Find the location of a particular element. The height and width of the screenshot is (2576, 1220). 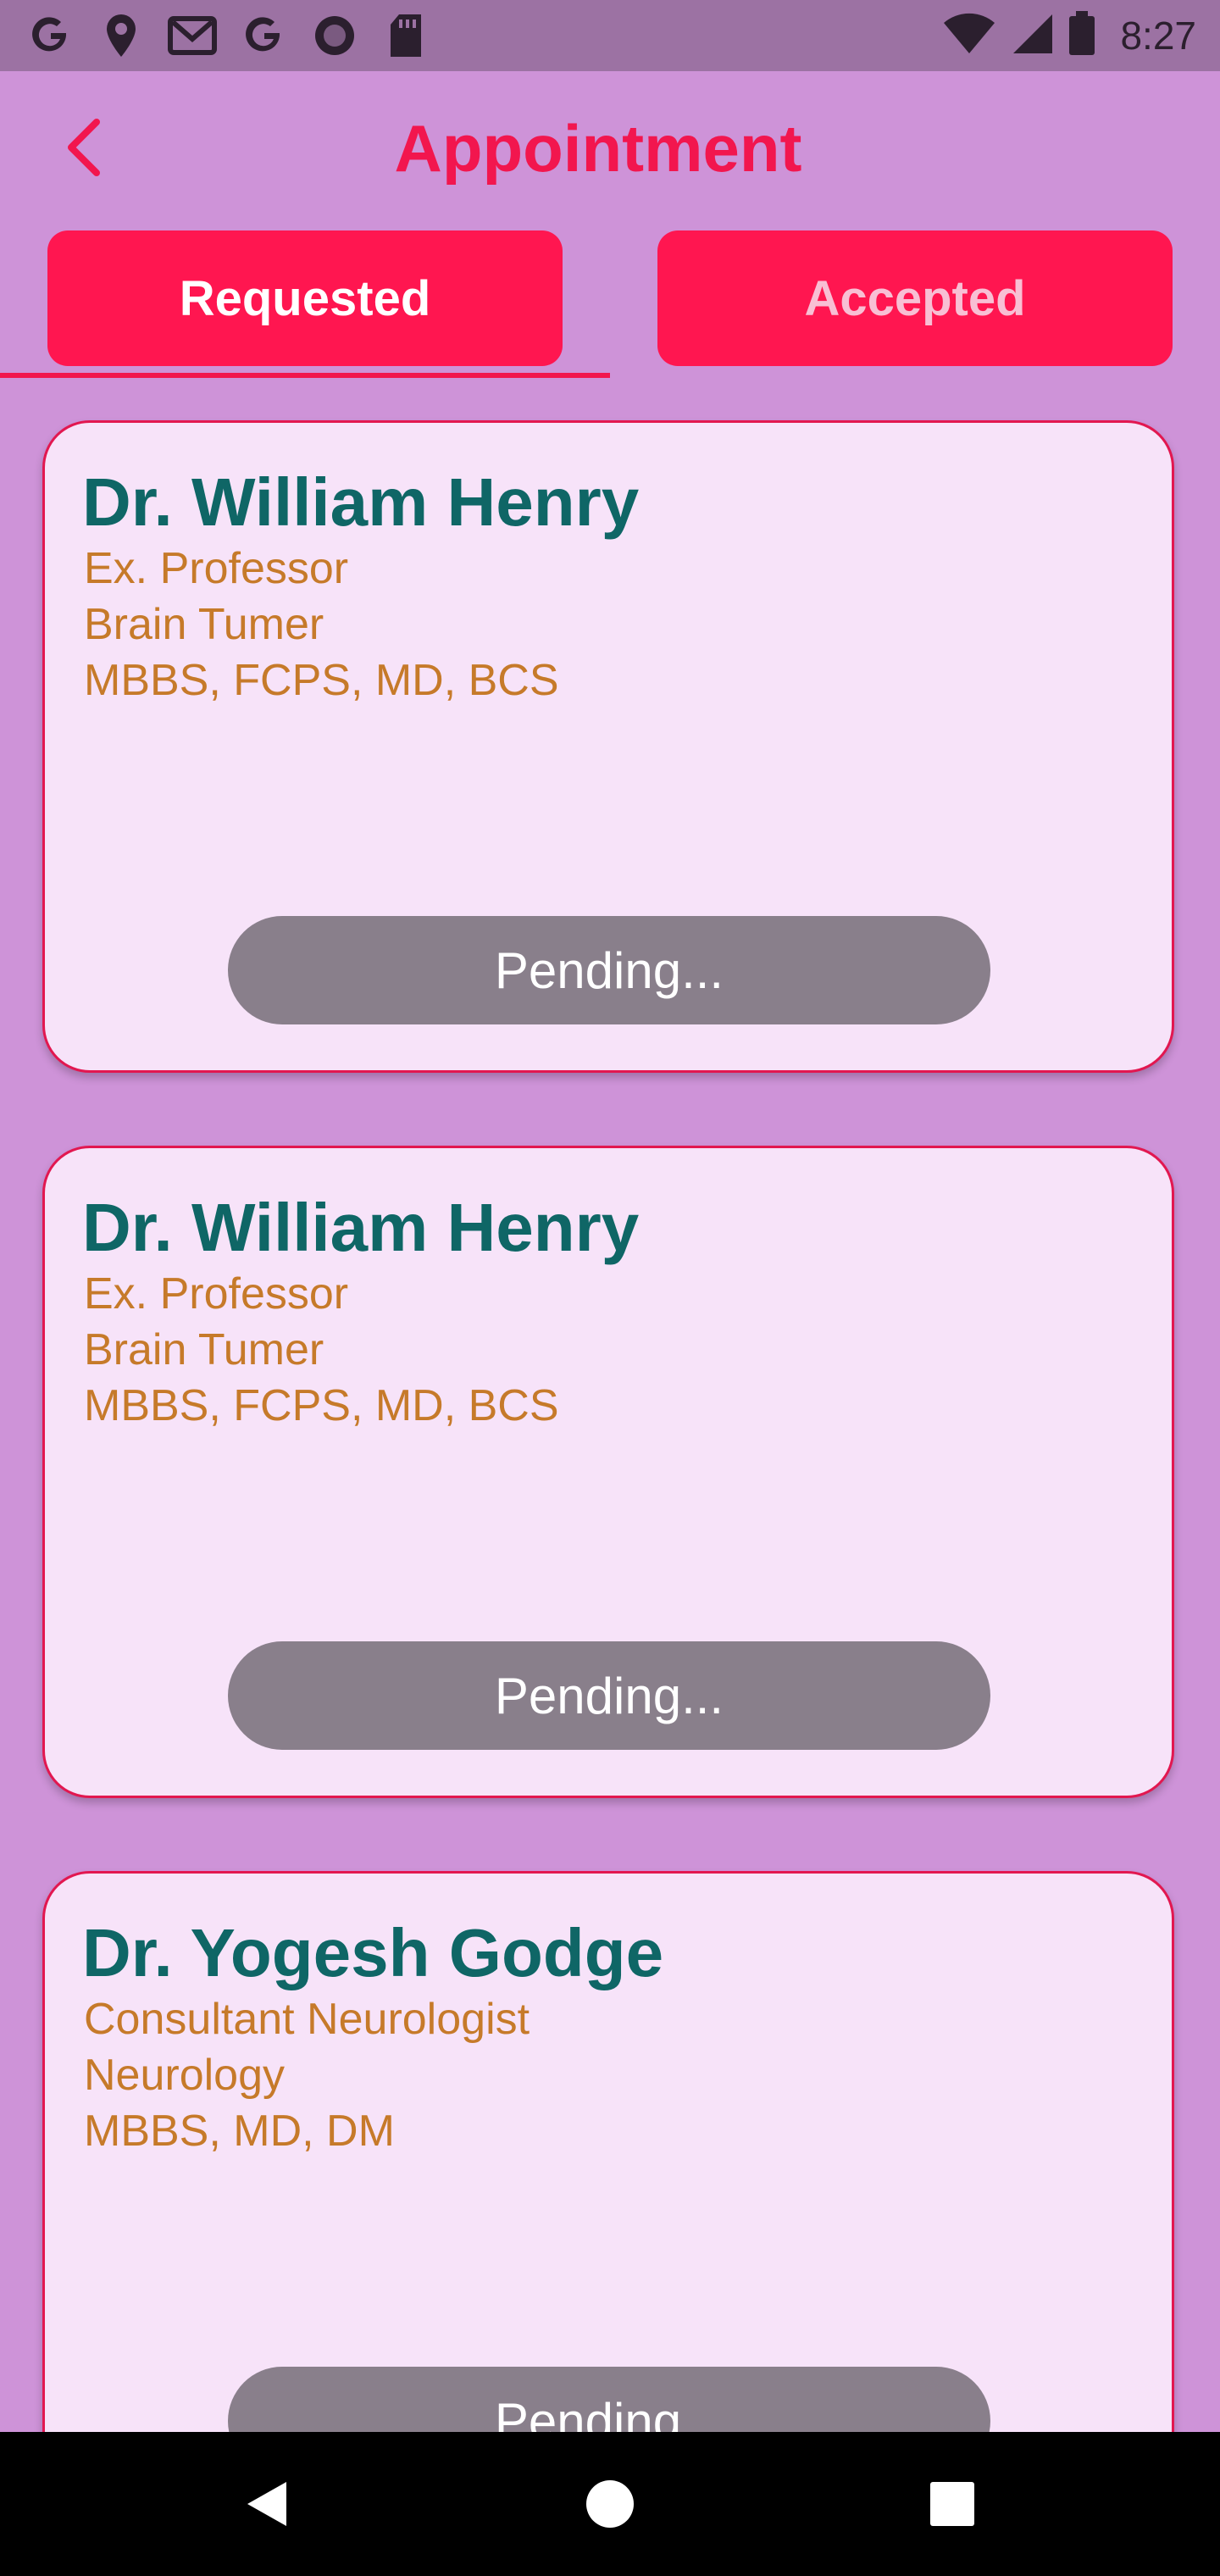

page-title: Appointment is located at coordinates (598, 148).